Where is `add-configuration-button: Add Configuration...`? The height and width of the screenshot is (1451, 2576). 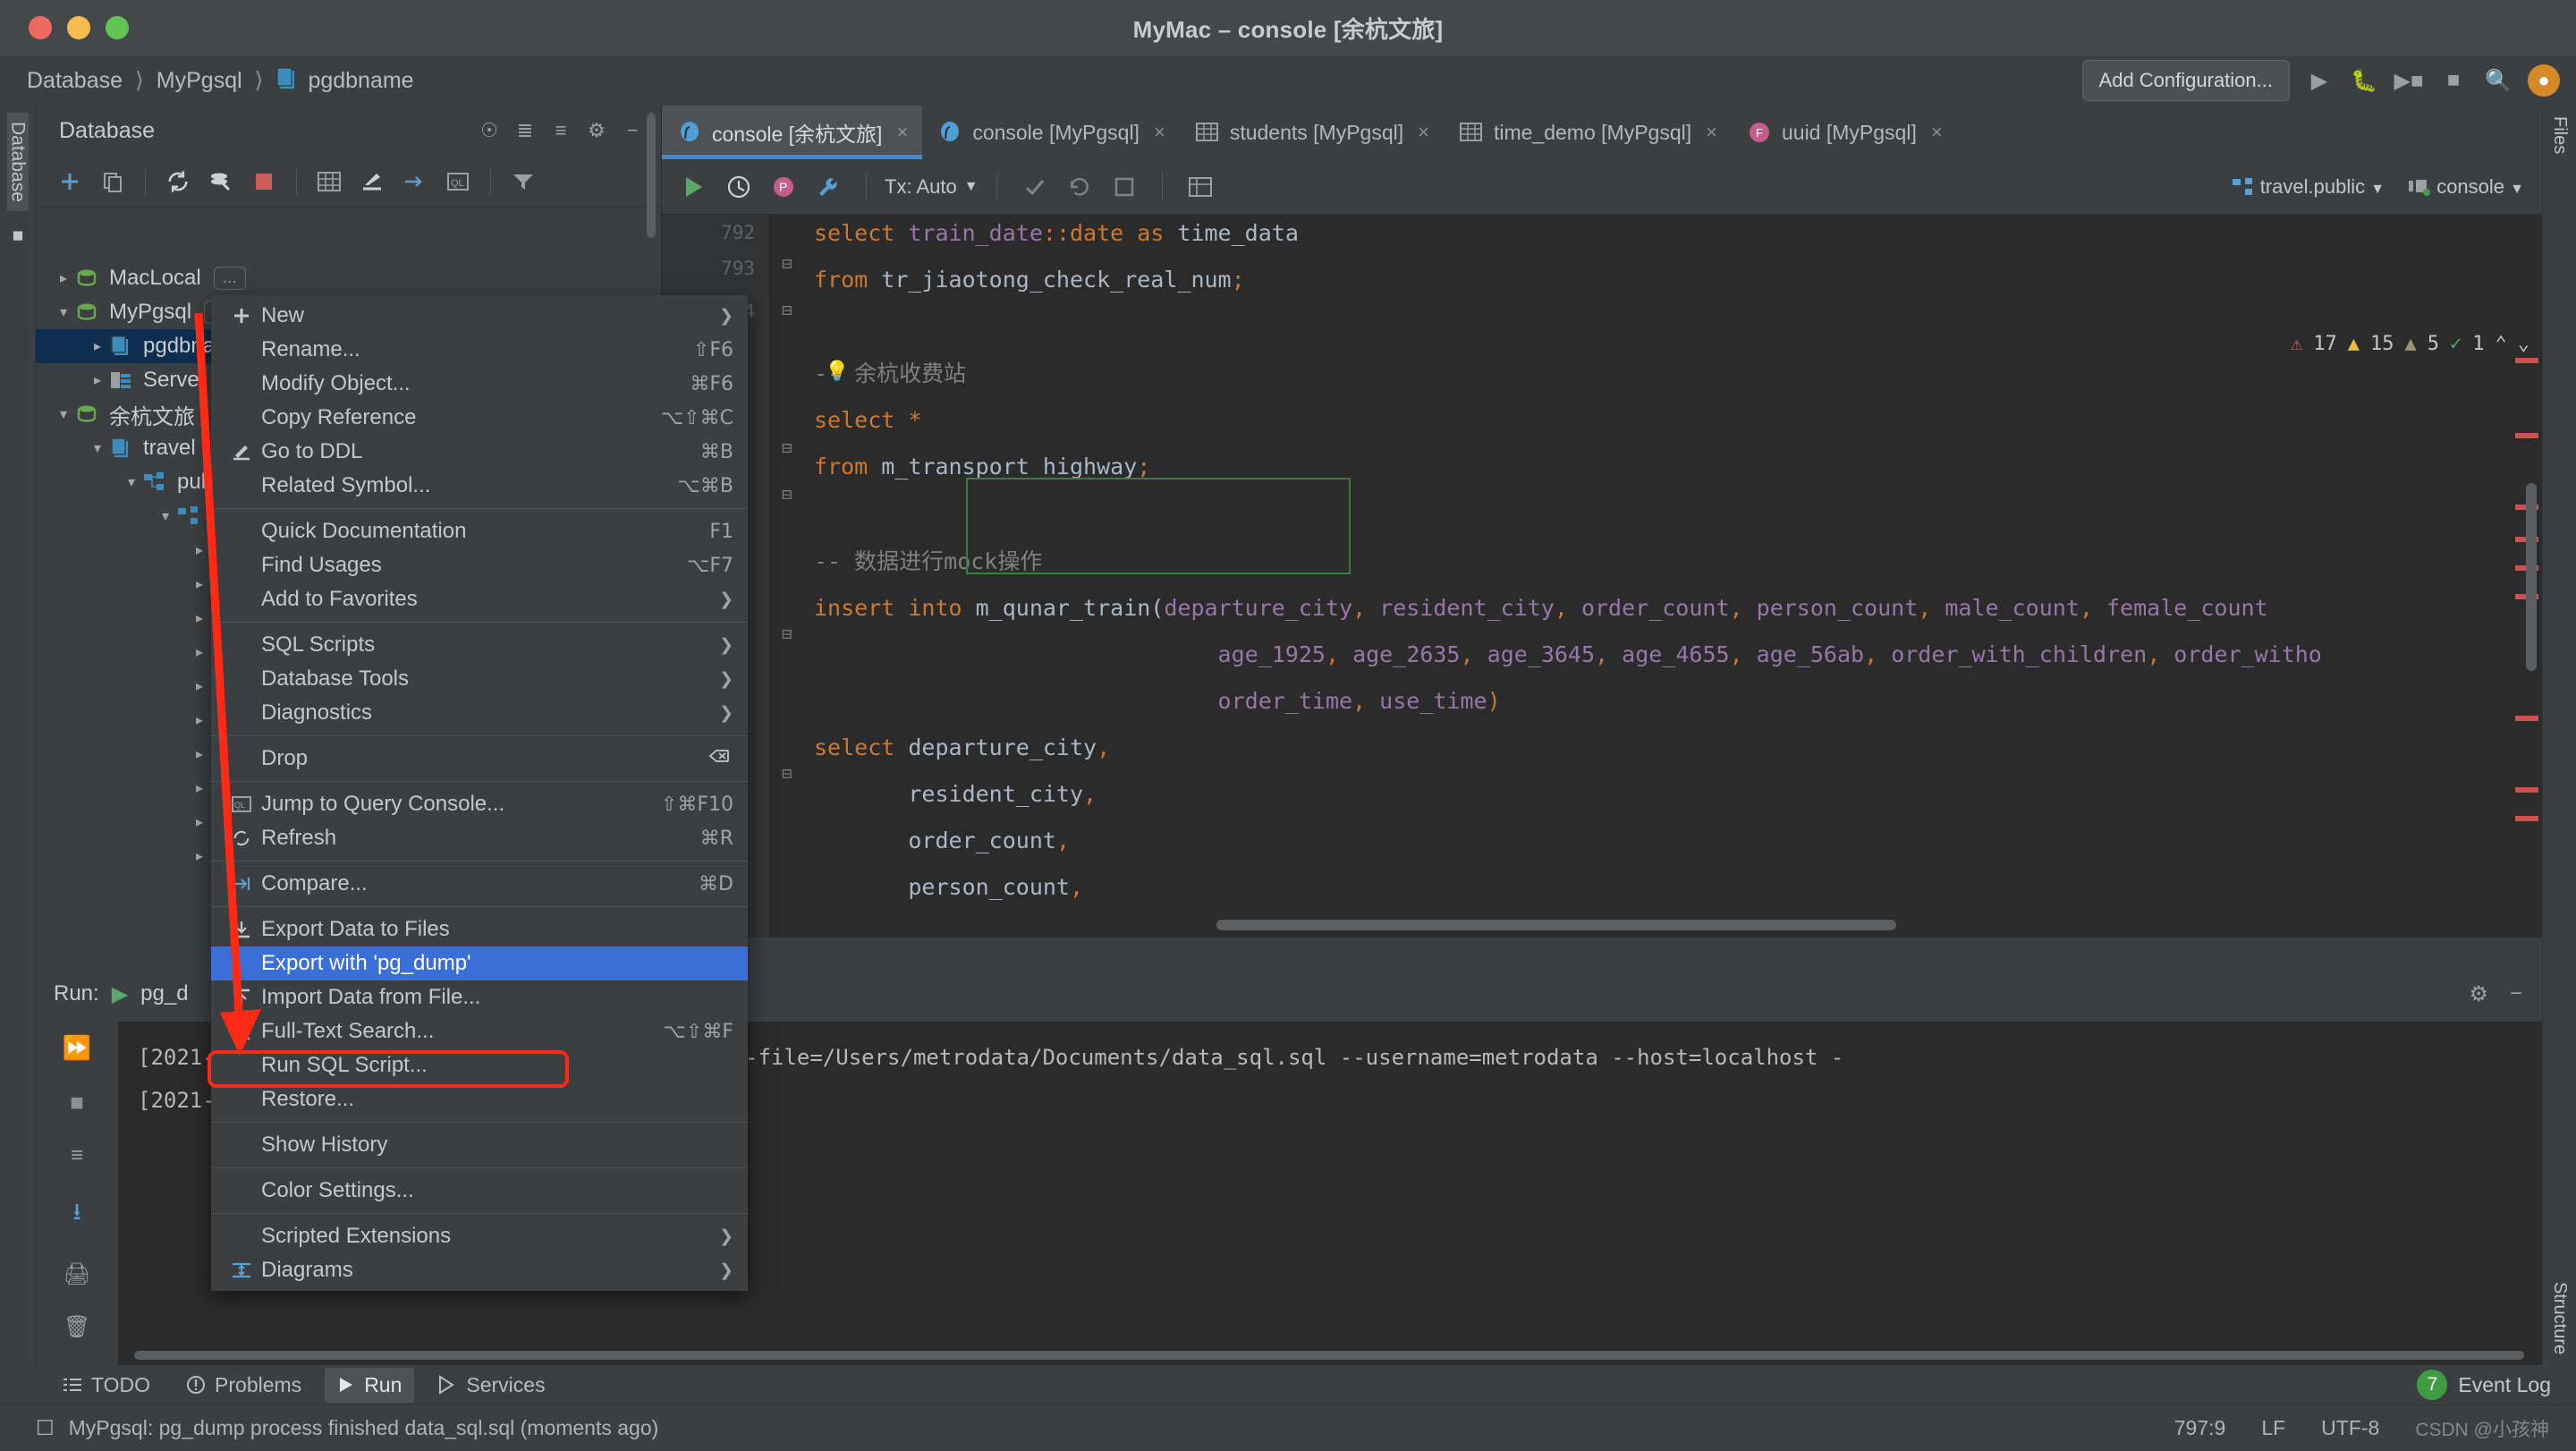 add-configuration-button: Add Configuration... is located at coordinates (2185, 80).